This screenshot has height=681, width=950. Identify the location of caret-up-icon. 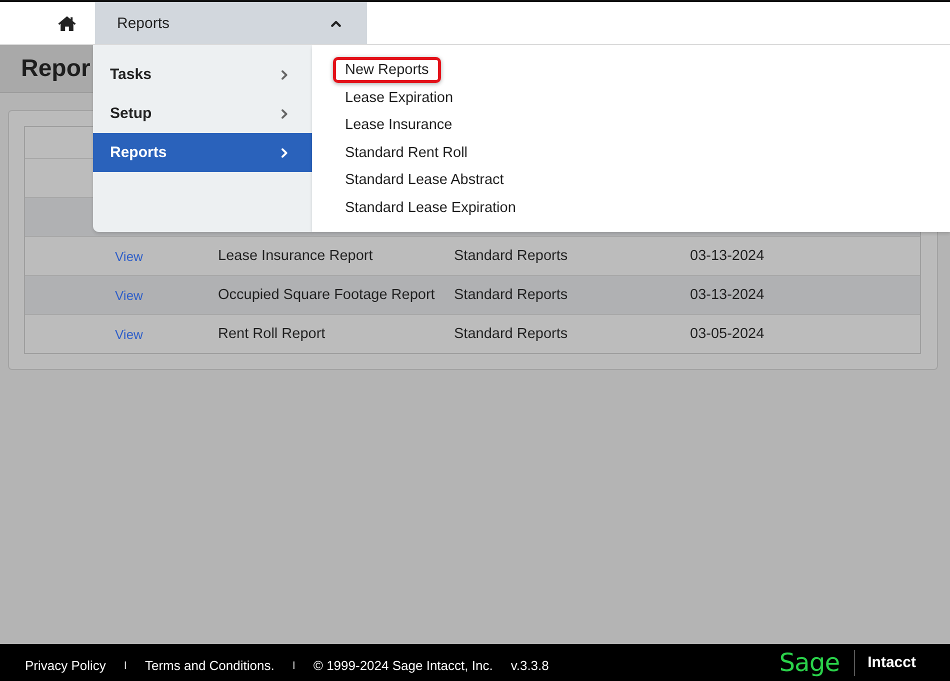
(336, 23).